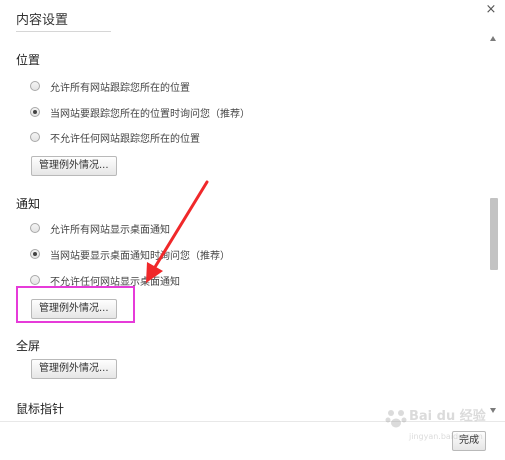  Describe the element at coordinates (438, 425) in the screenshot. I see `watermark: Bai du 经验 jingyan.baidu.com` at that location.